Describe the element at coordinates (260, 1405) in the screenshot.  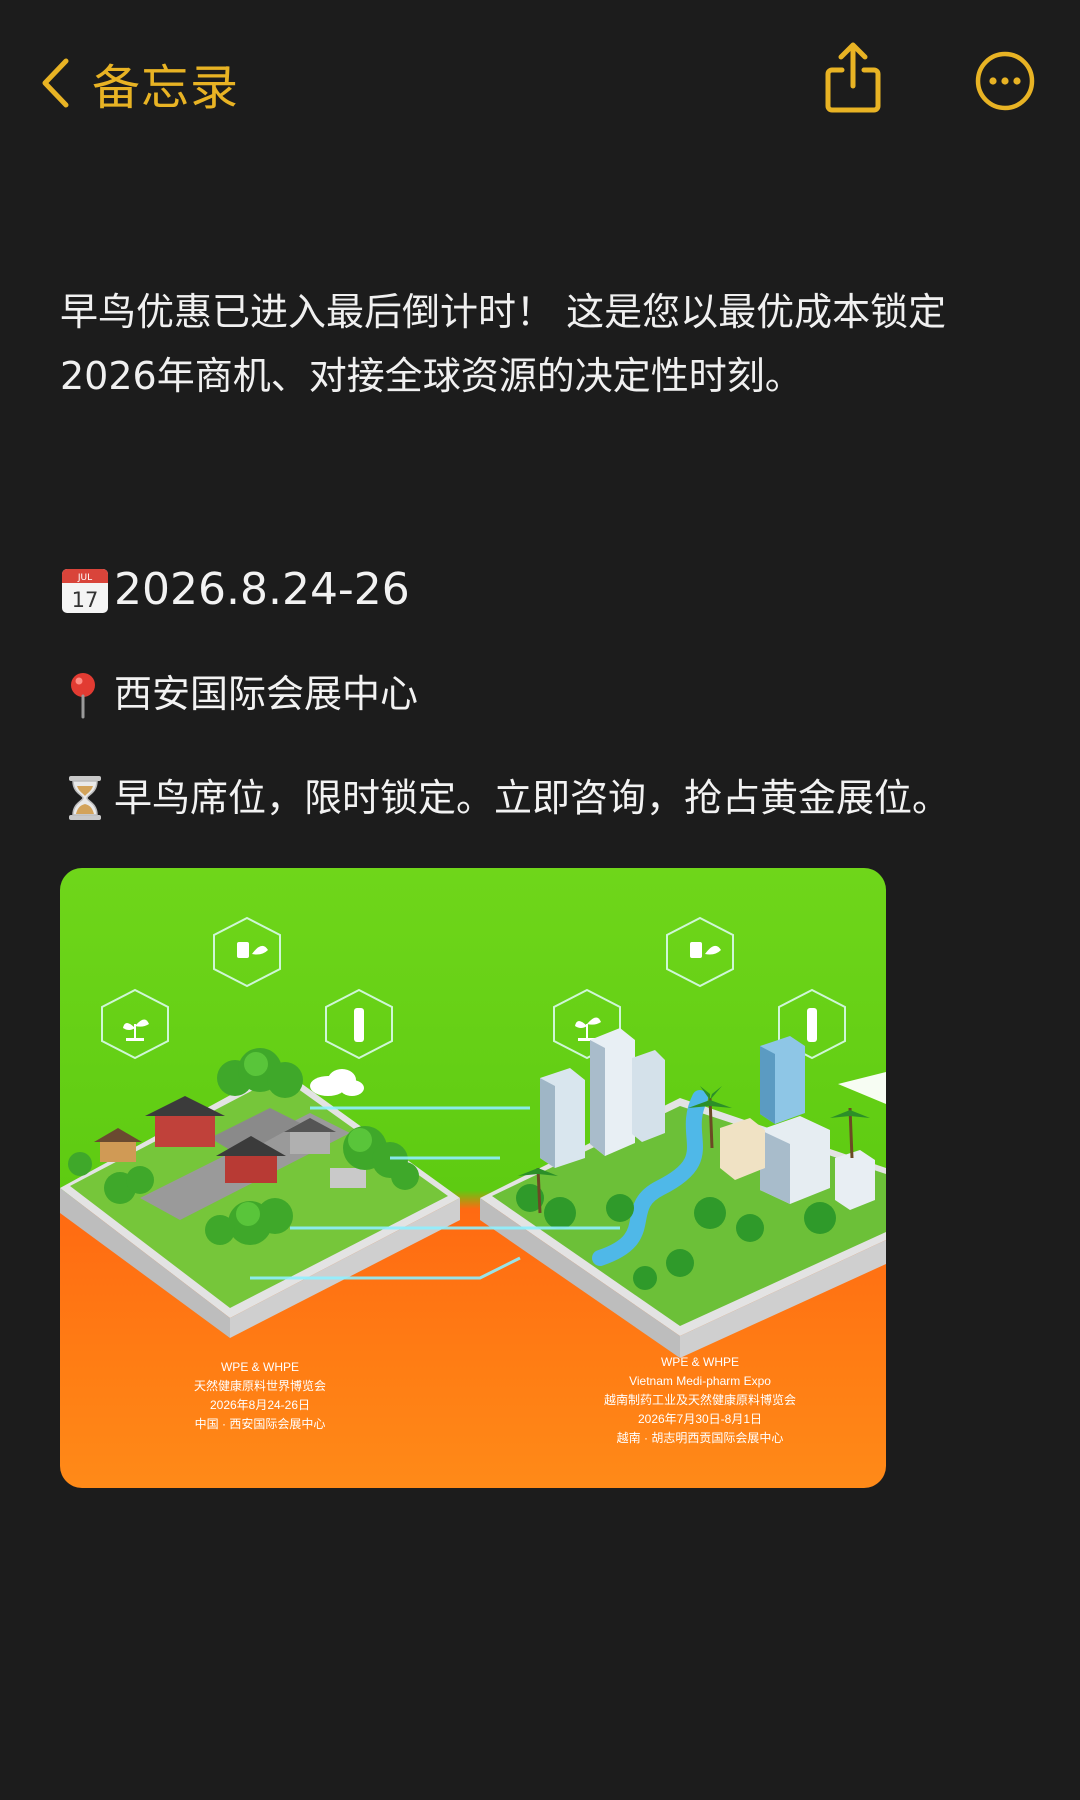
I see `left-caption-line-3: 2026年8月24-26日` at that location.